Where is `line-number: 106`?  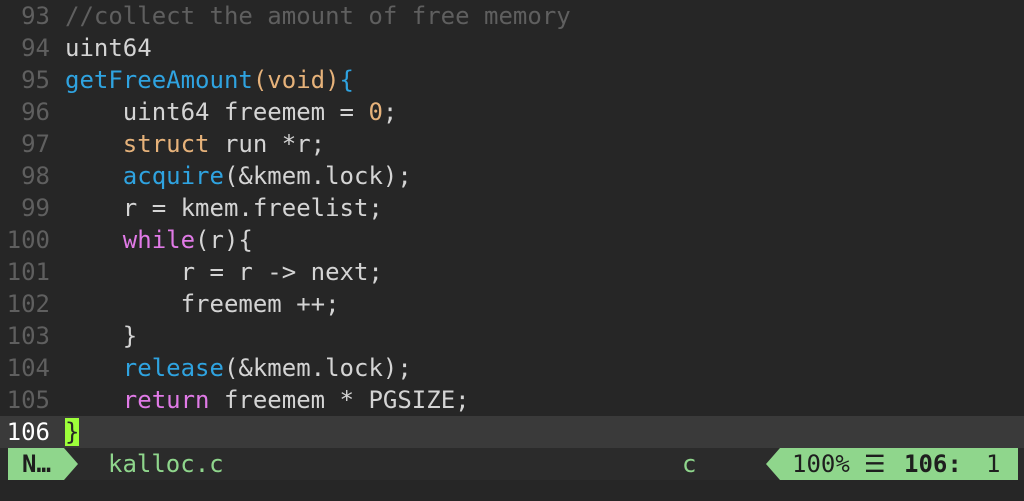 line-number: 106 is located at coordinates (28, 432).